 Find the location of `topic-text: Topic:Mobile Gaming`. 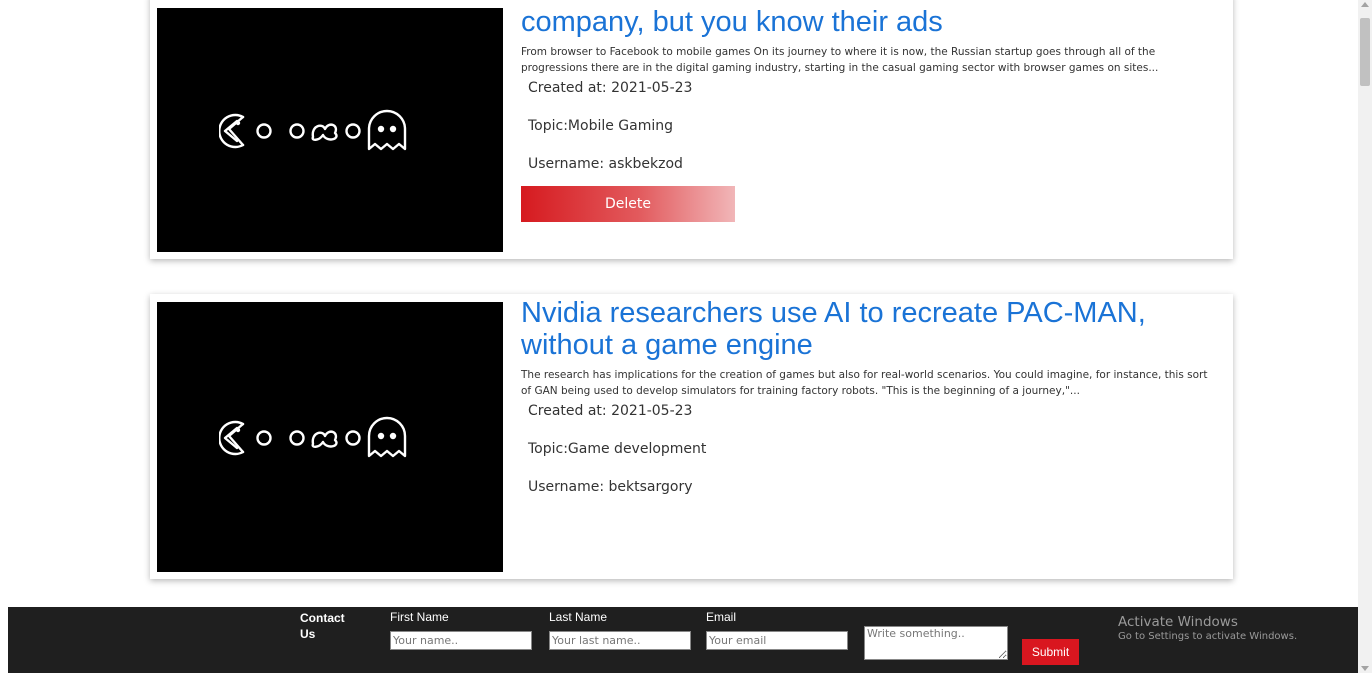

topic-text: Topic:Mobile Gaming is located at coordinates (601, 126).